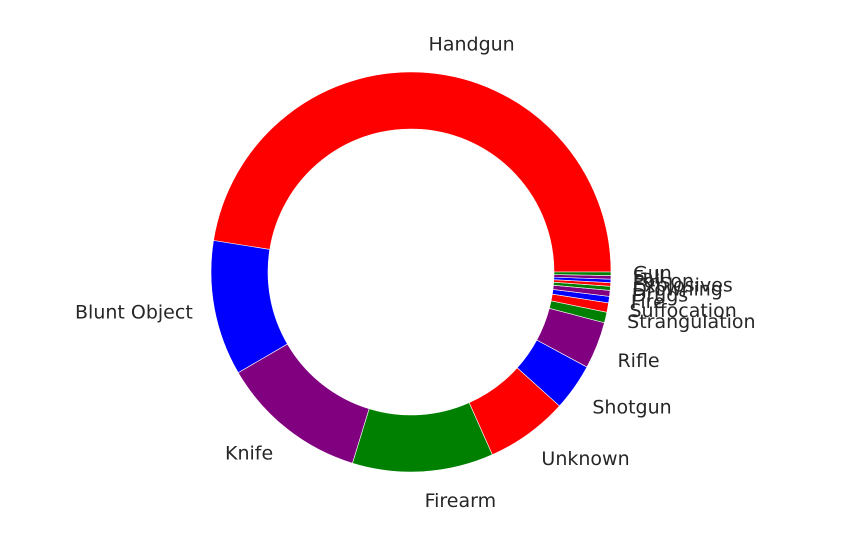 The image size is (867, 553). Describe the element at coordinates (134, 312) in the screenshot. I see `label-blunt-object: Blunt Object` at that location.